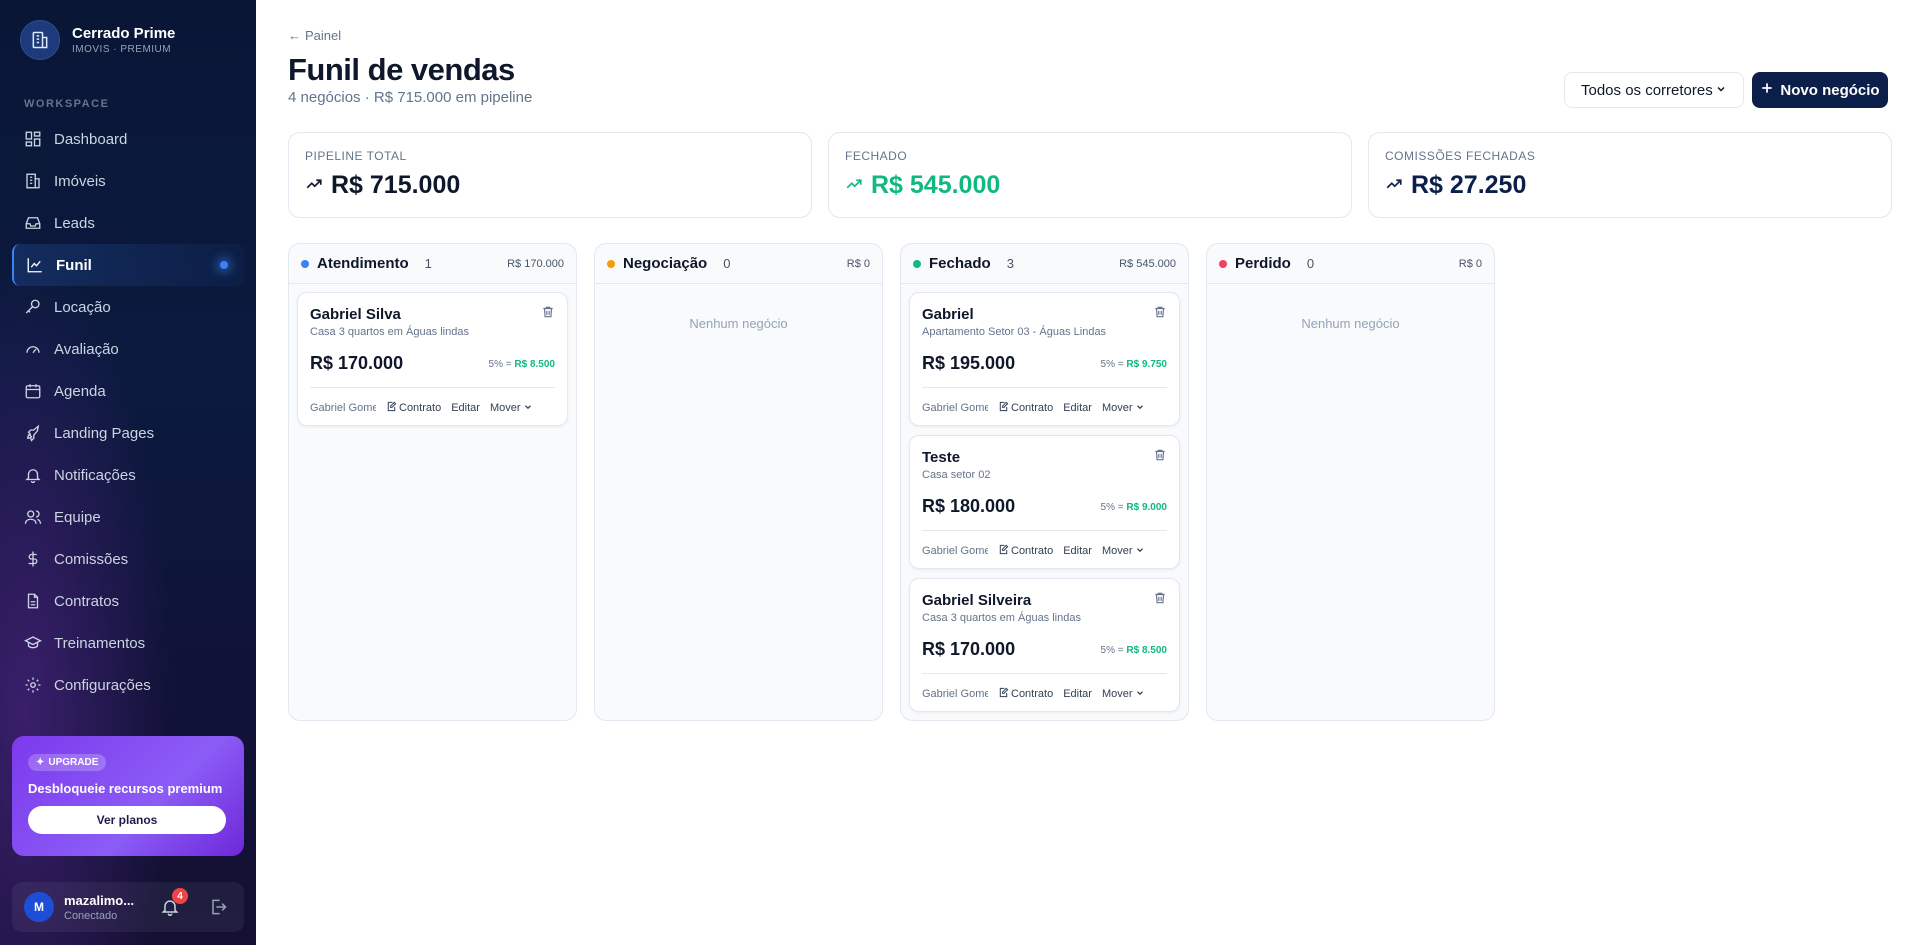 This screenshot has width=1920, height=945. I want to click on empty-state: Nenhum negócio, so click(738, 323).